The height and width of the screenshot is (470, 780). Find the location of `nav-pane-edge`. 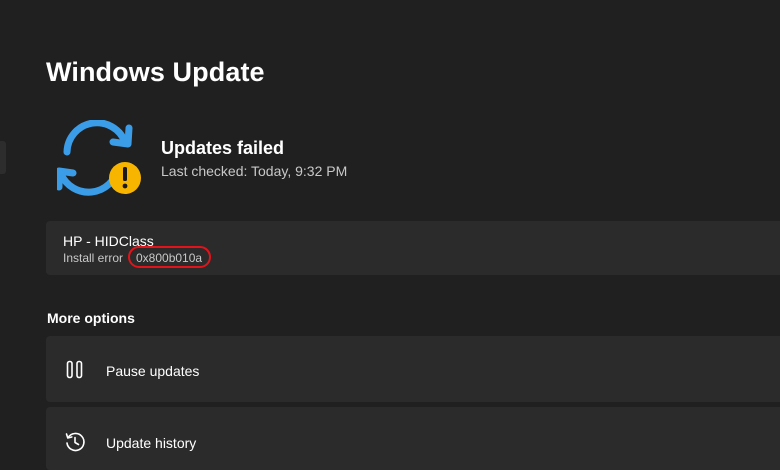

nav-pane-edge is located at coordinates (3, 157).